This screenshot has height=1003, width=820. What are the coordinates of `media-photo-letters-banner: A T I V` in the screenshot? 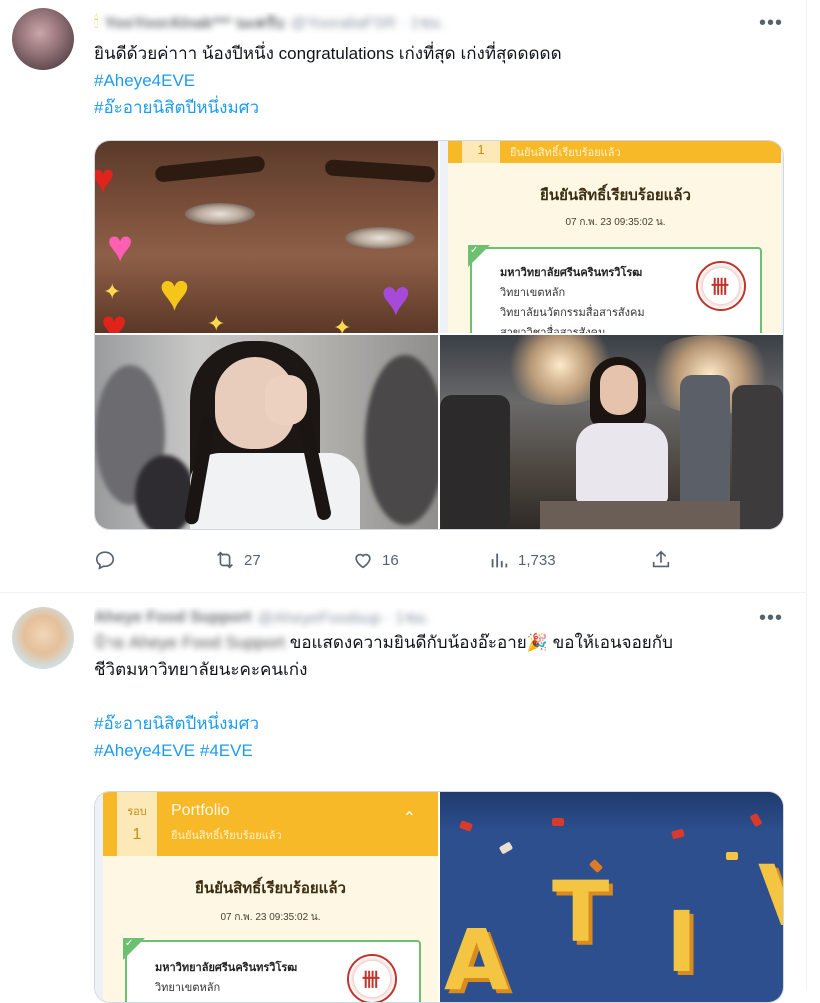 It's located at (611, 897).